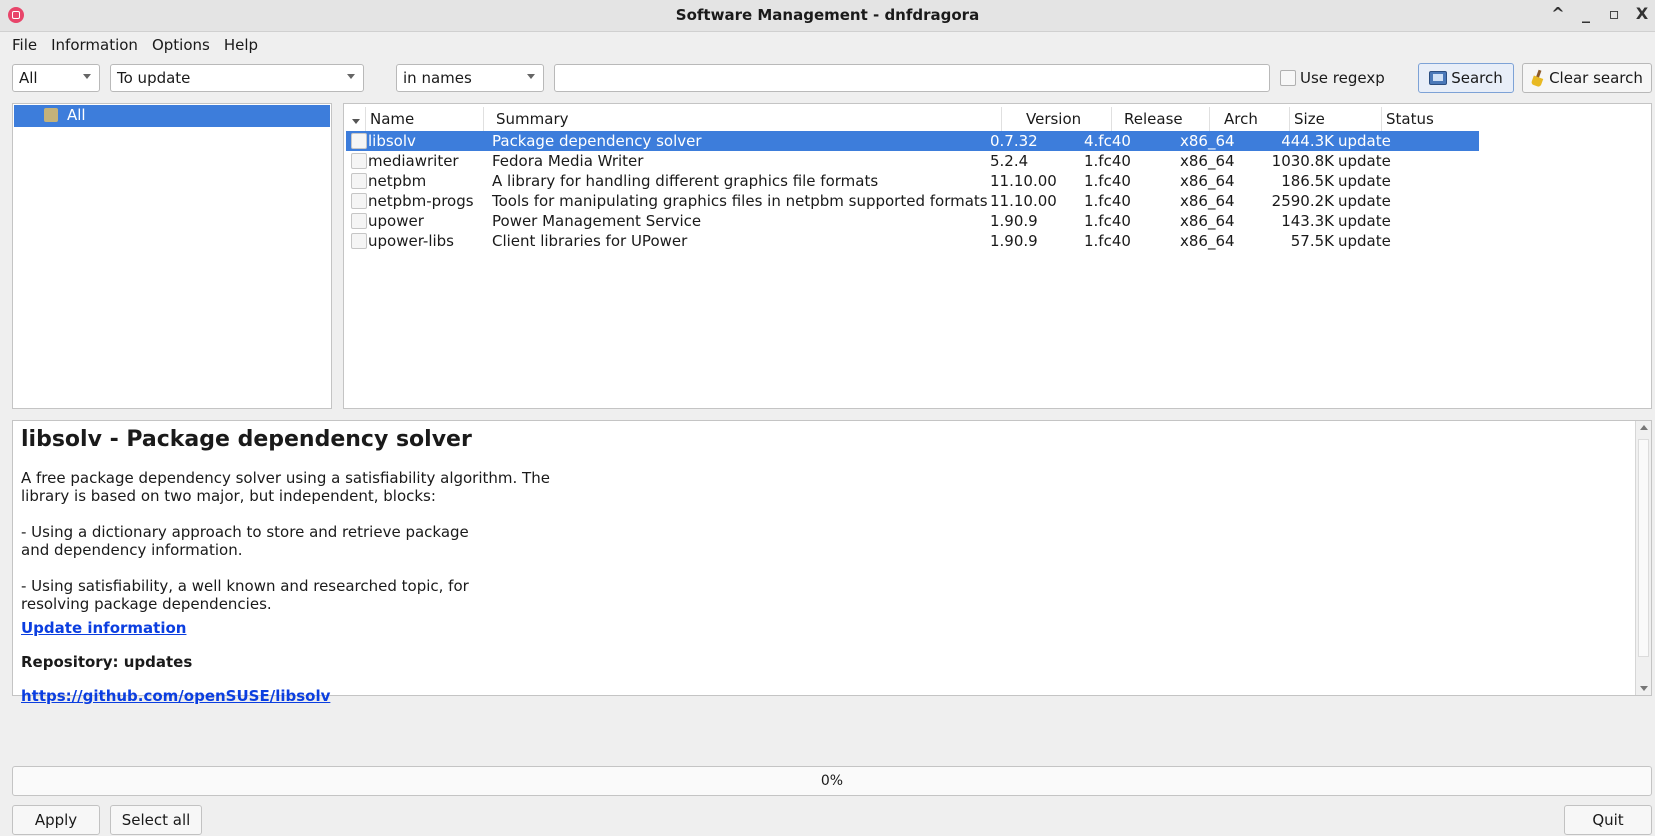  I want to click on menu-information: Information, so click(94, 45).